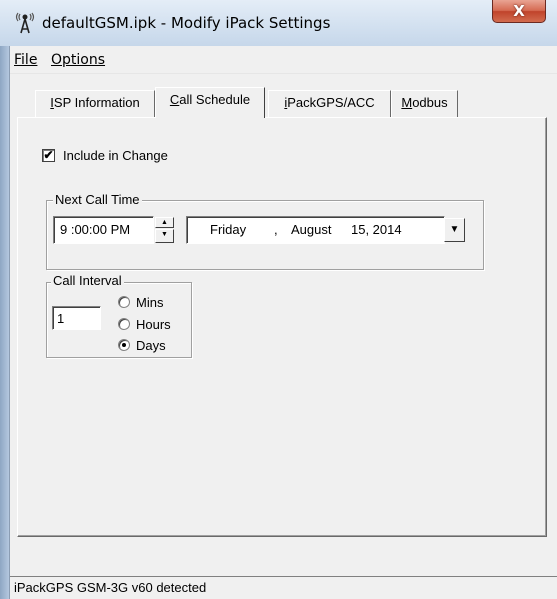 This screenshot has height=599, width=557. What do you see at coordinates (61, 318) in the screenshot?
I see `call-interval-value: 1` at bounding box center [61, 318].